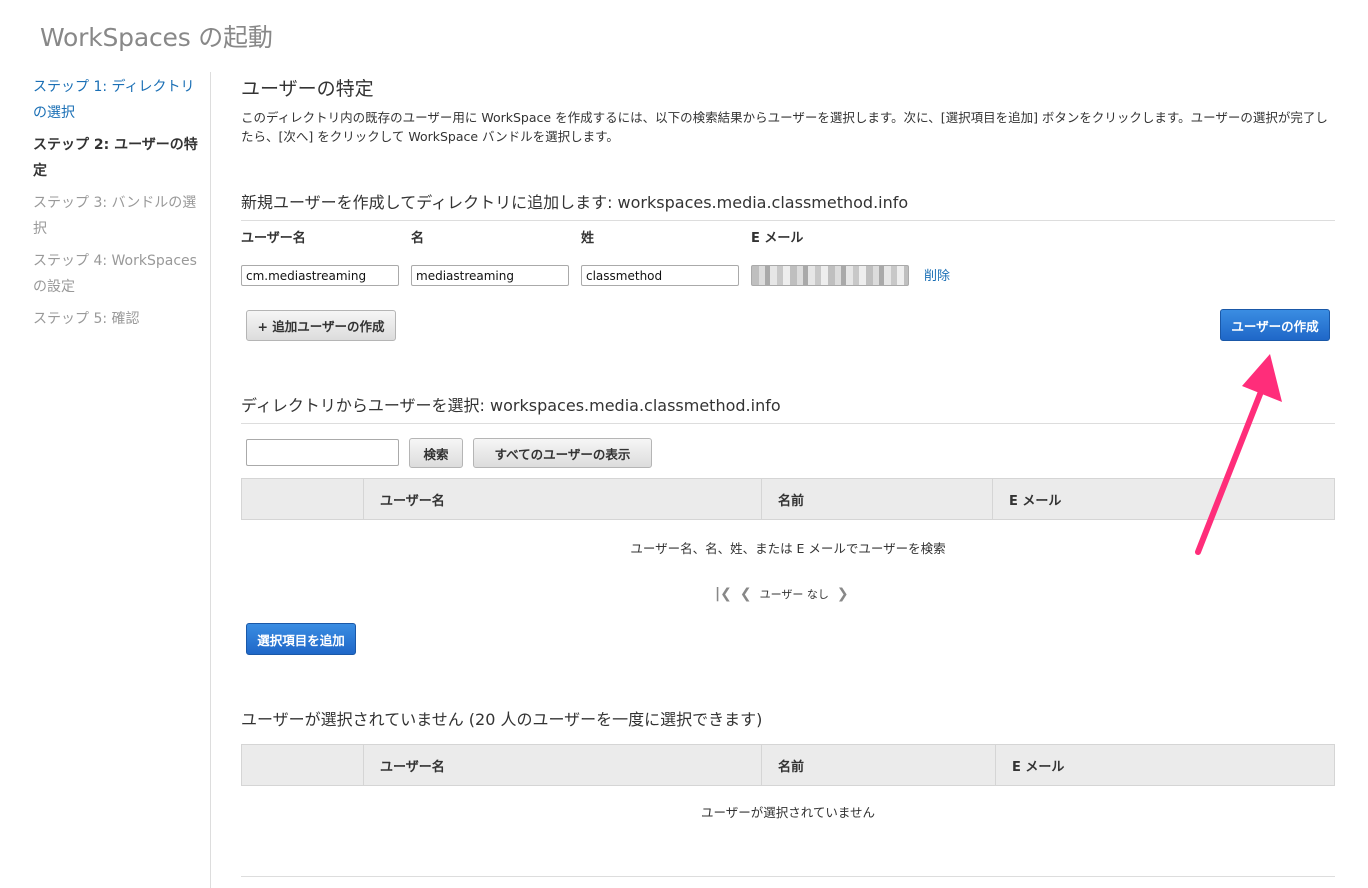  I want to click on chevron-right-icon: ❯, so click(843, 594).